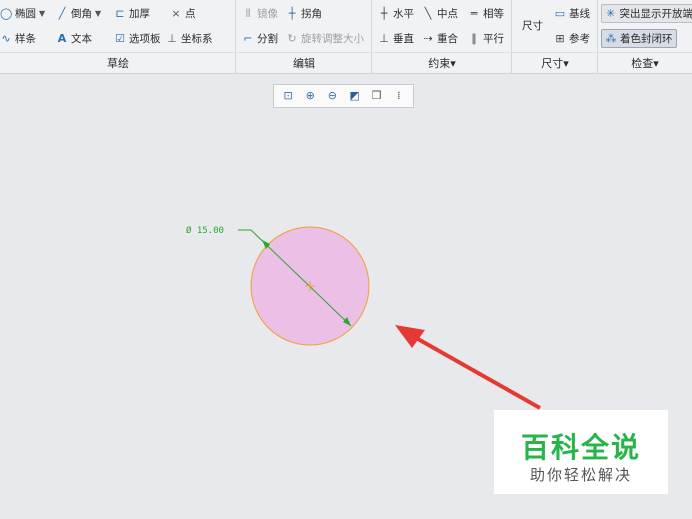  I want to click on watermark-subtitle: 助你轻松解决, so click(580, 475).